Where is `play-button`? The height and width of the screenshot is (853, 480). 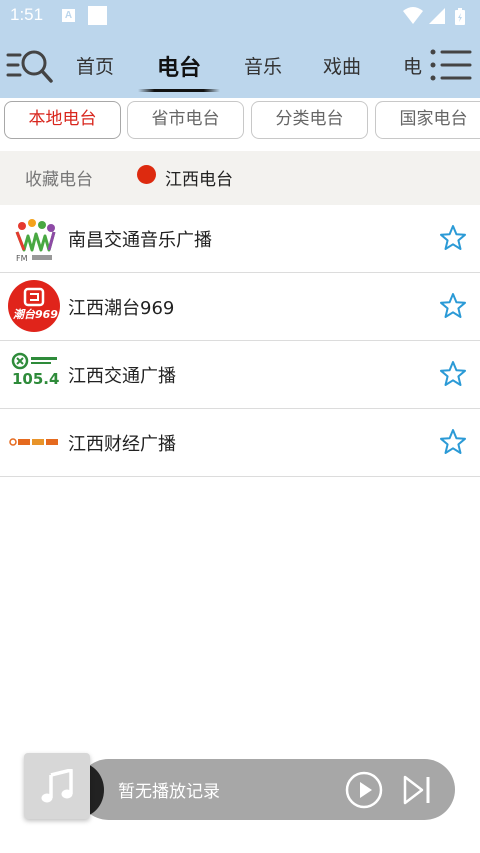
play-button is located at coordinates (364, 790).